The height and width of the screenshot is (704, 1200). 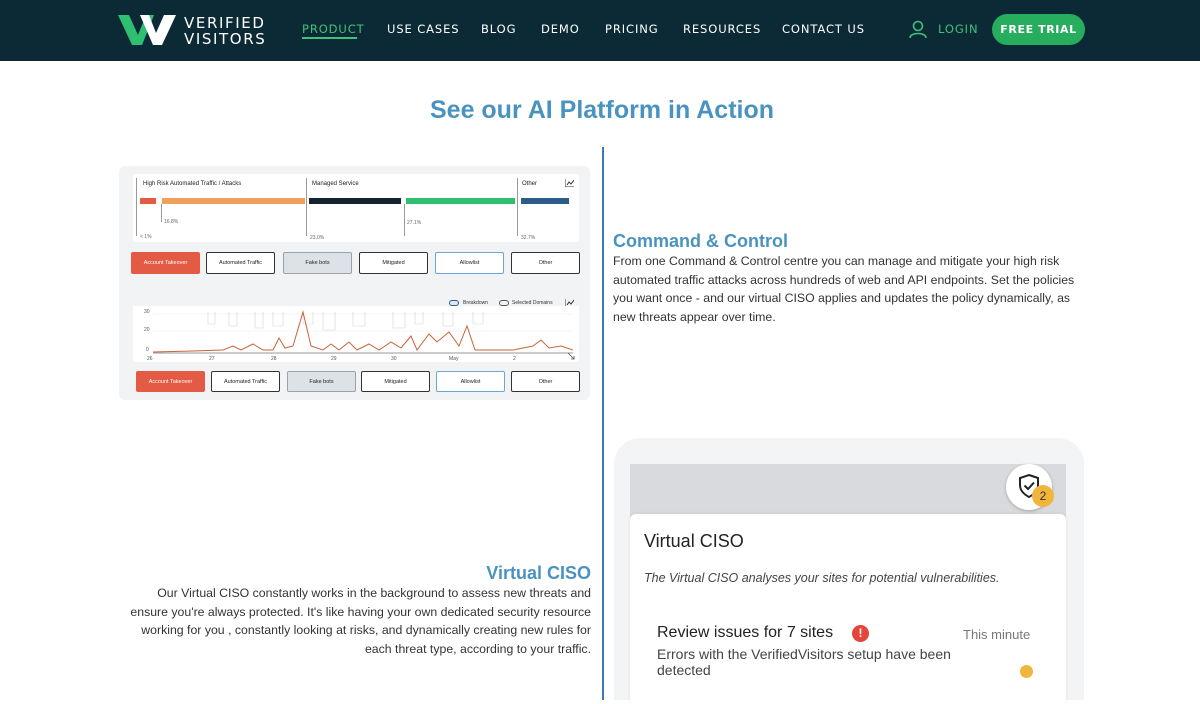 I want to click on nav-demo: DEMO, so click(x=560, y=29).